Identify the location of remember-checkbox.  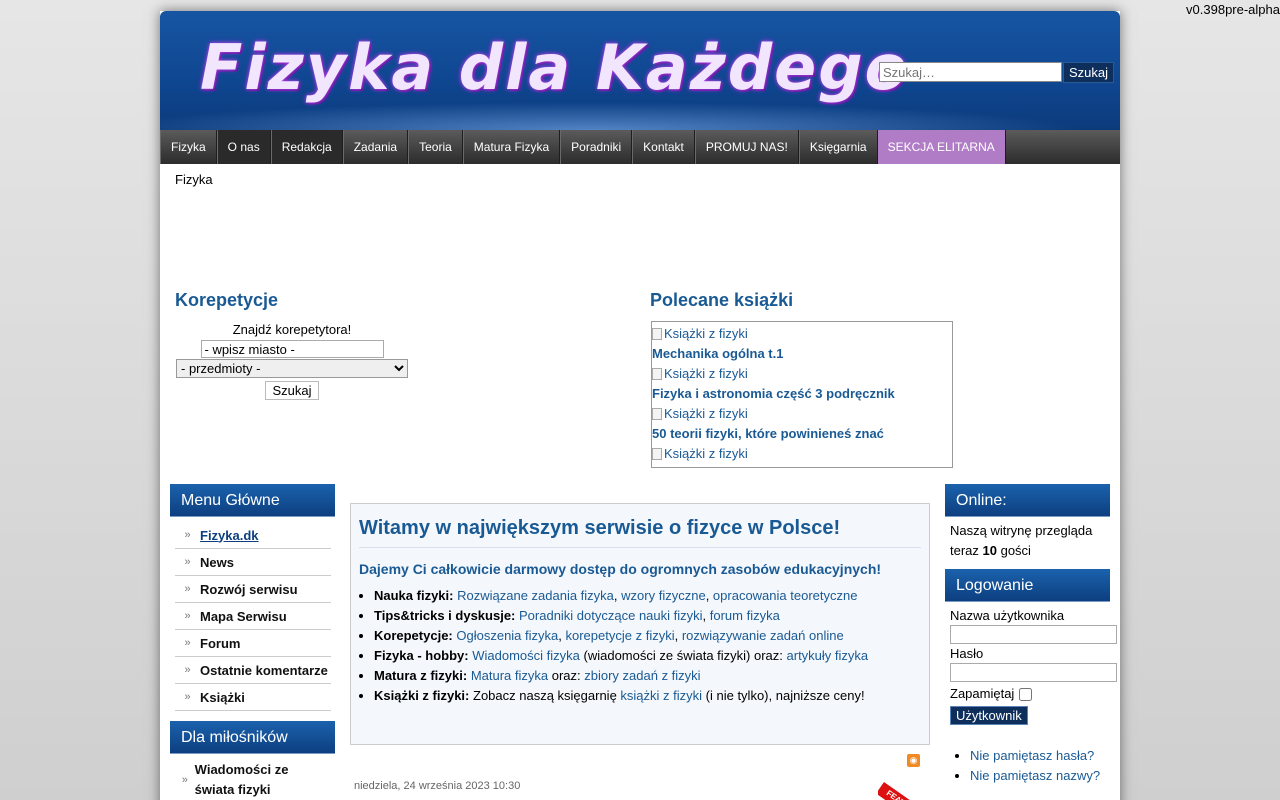
(1026, 694).